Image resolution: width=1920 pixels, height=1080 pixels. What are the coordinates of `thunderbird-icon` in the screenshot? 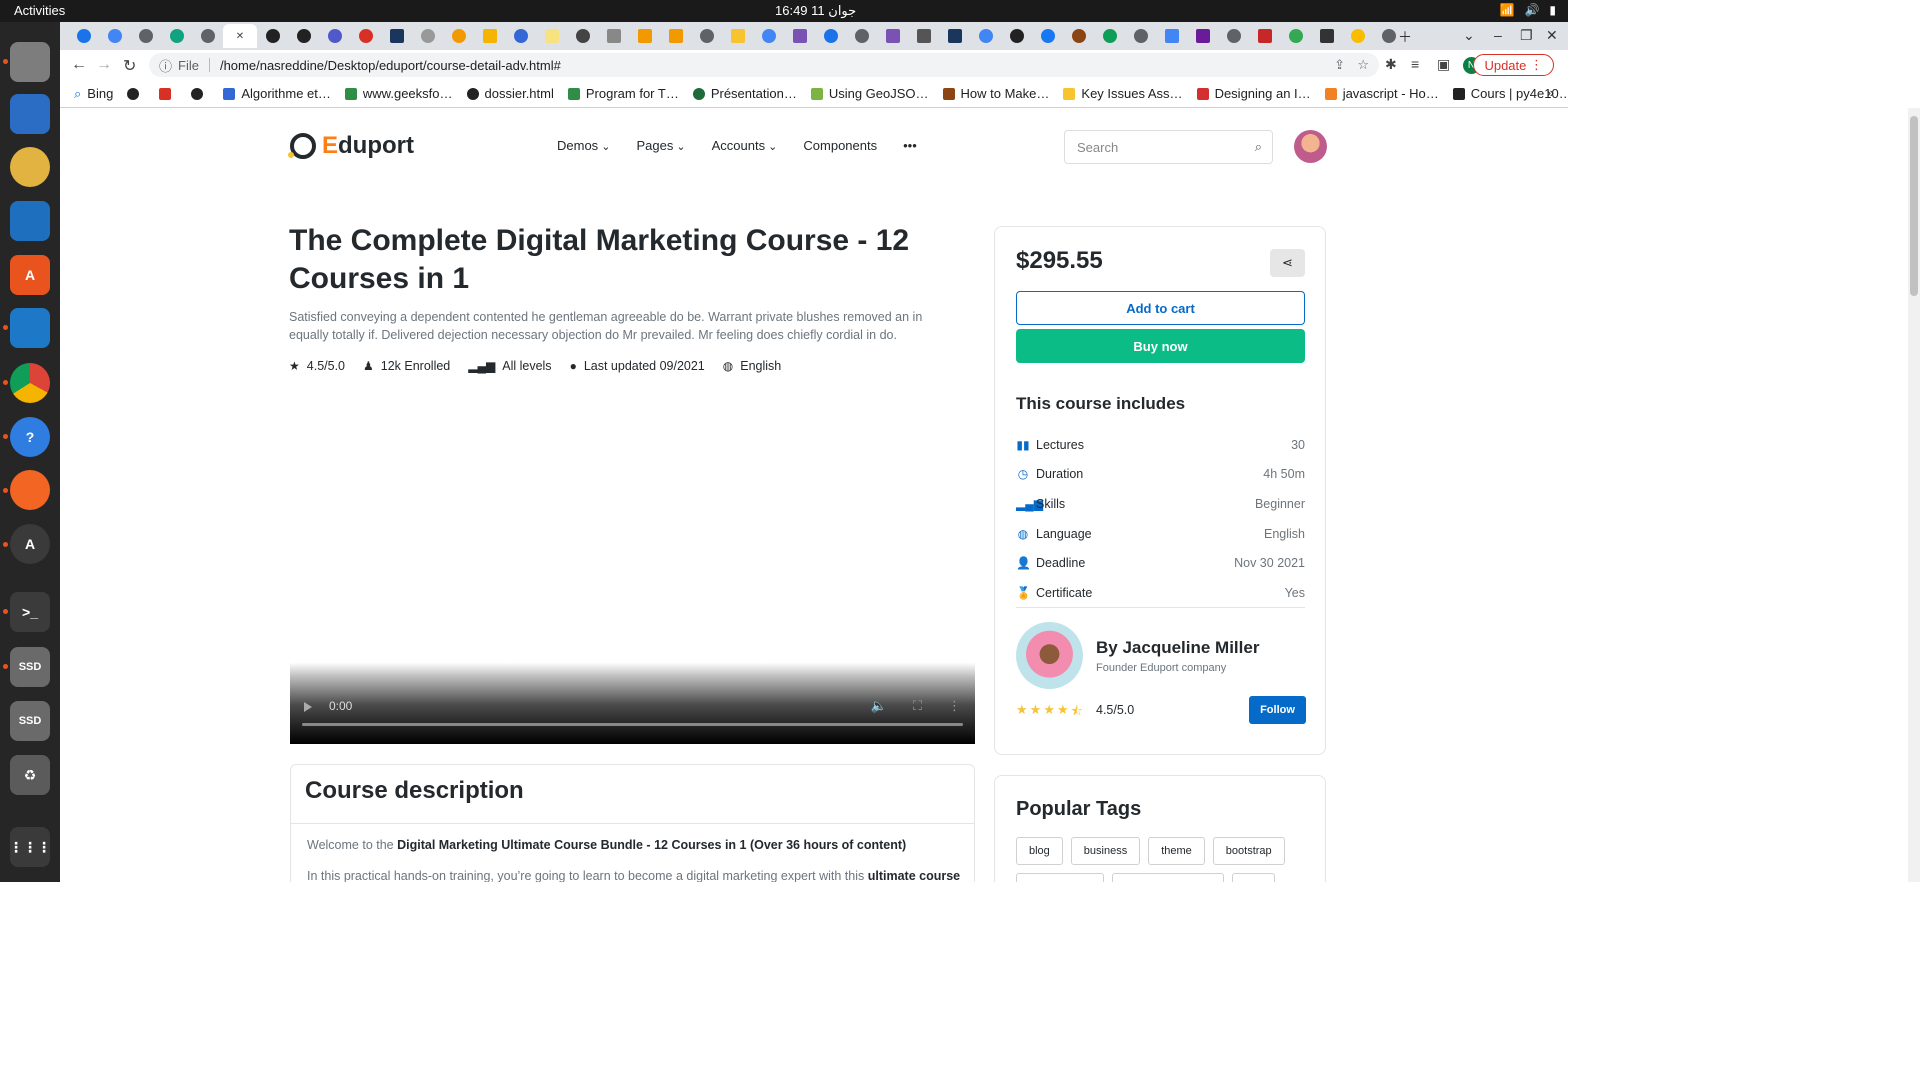 It's located at (30, 114).